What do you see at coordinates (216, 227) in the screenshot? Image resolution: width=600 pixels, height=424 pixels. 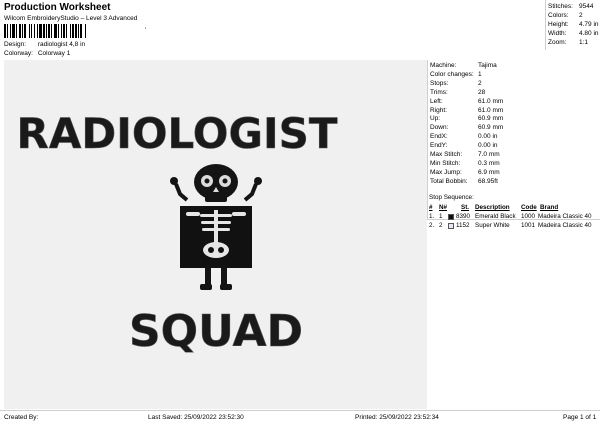 I see `skeleton-illustration` at bounding box center [216, 227].